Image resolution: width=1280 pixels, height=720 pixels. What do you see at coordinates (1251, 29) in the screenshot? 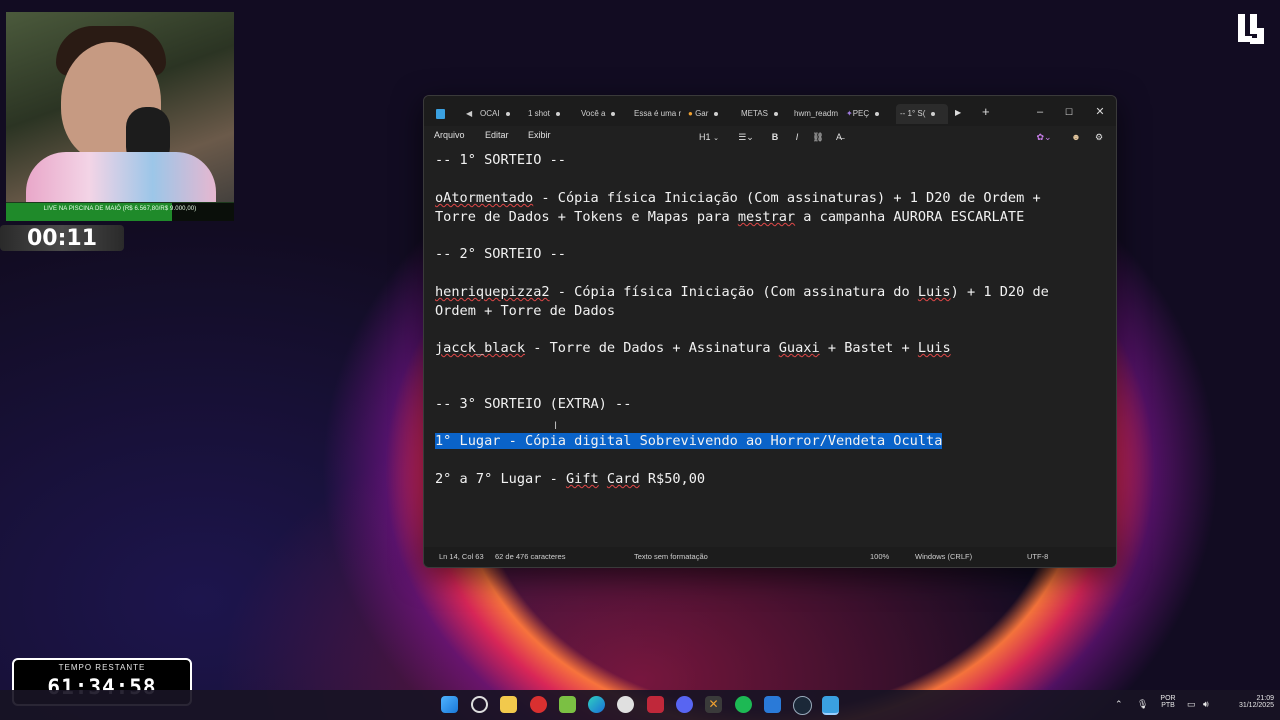
I see `channel-logo-icon` at bounding box center [1251, 29].